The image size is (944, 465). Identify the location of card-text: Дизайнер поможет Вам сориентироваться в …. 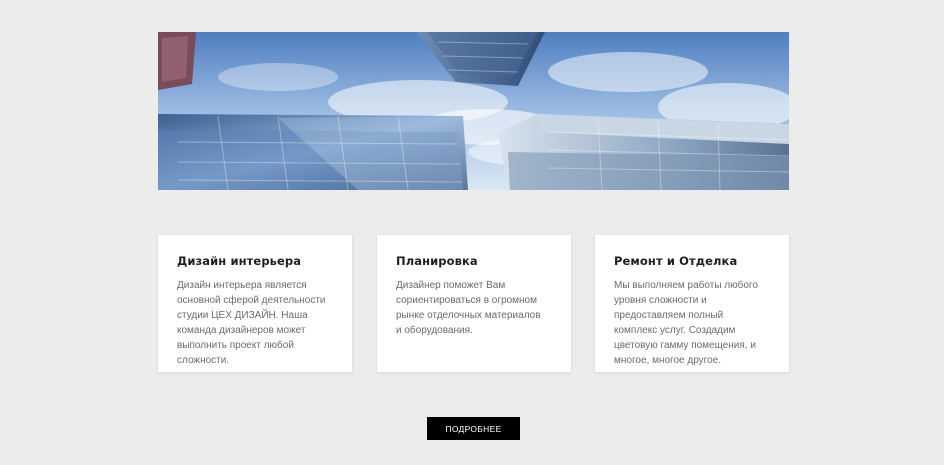
(468, 308).